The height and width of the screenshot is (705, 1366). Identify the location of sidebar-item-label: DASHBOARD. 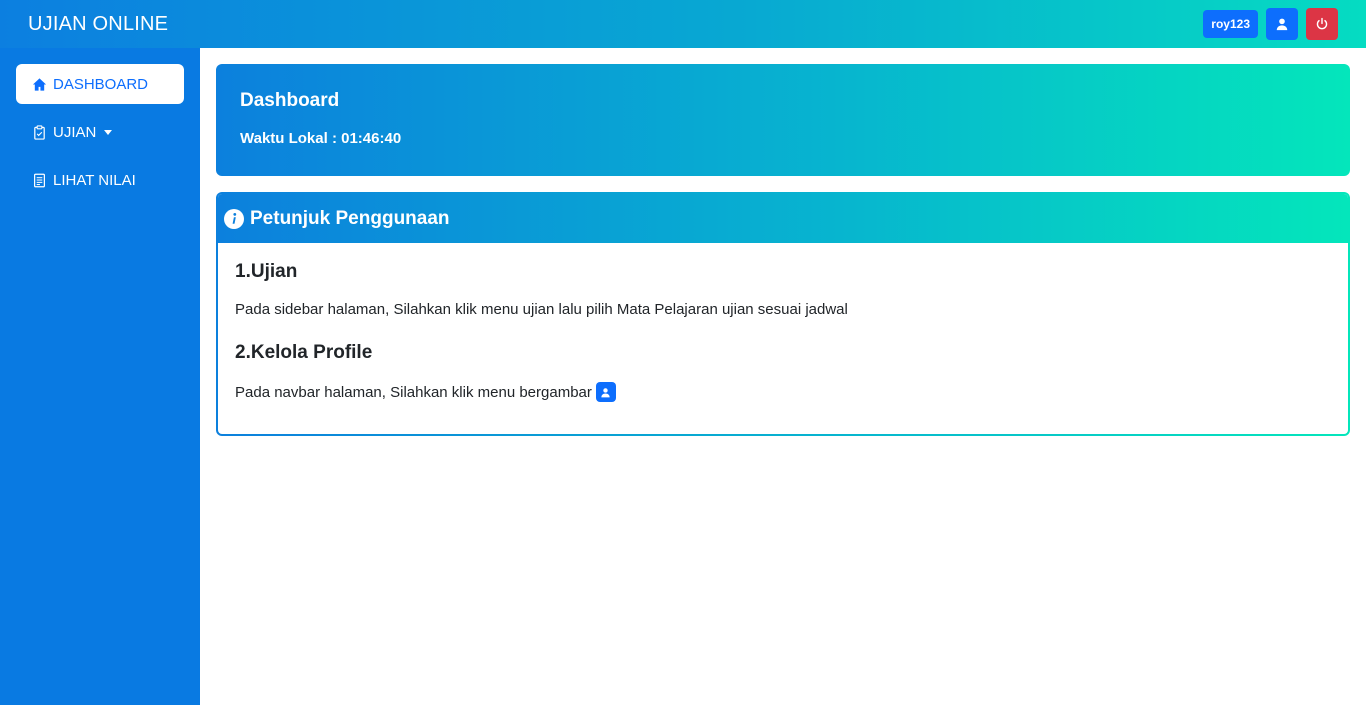
(101, 84).